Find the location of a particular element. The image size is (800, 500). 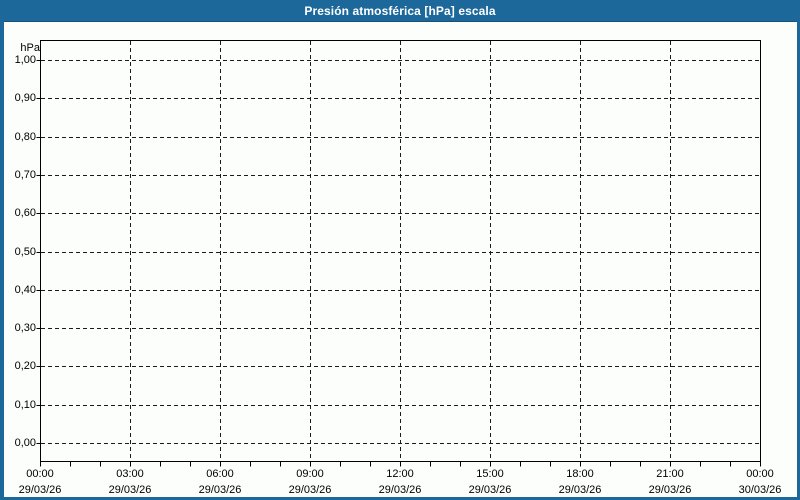

y-tick-label: 0,90 is located at coordinates (25, 98).